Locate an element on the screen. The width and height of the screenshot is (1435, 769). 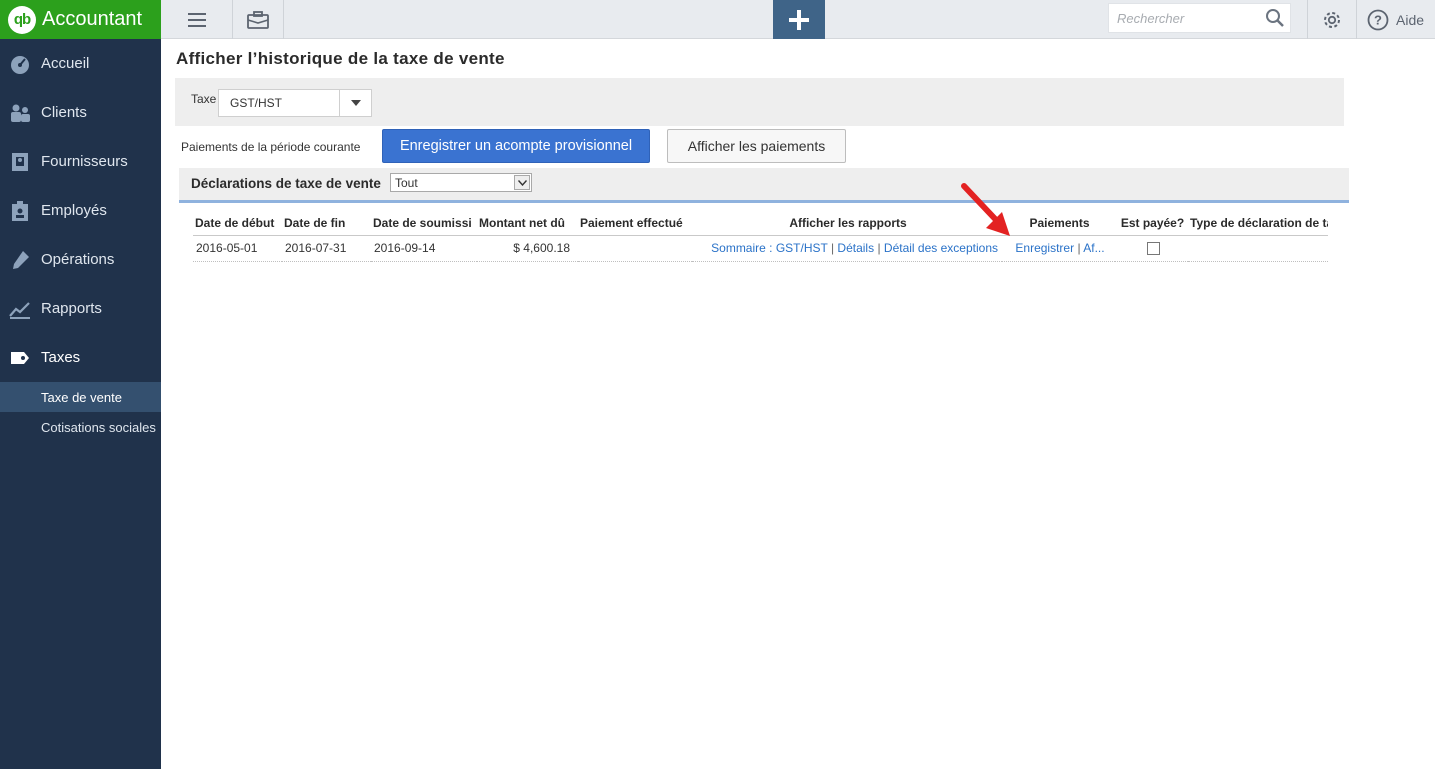
subnav-item-payroll-tax: Cotisations sociales is located at coordinates (80, 427).